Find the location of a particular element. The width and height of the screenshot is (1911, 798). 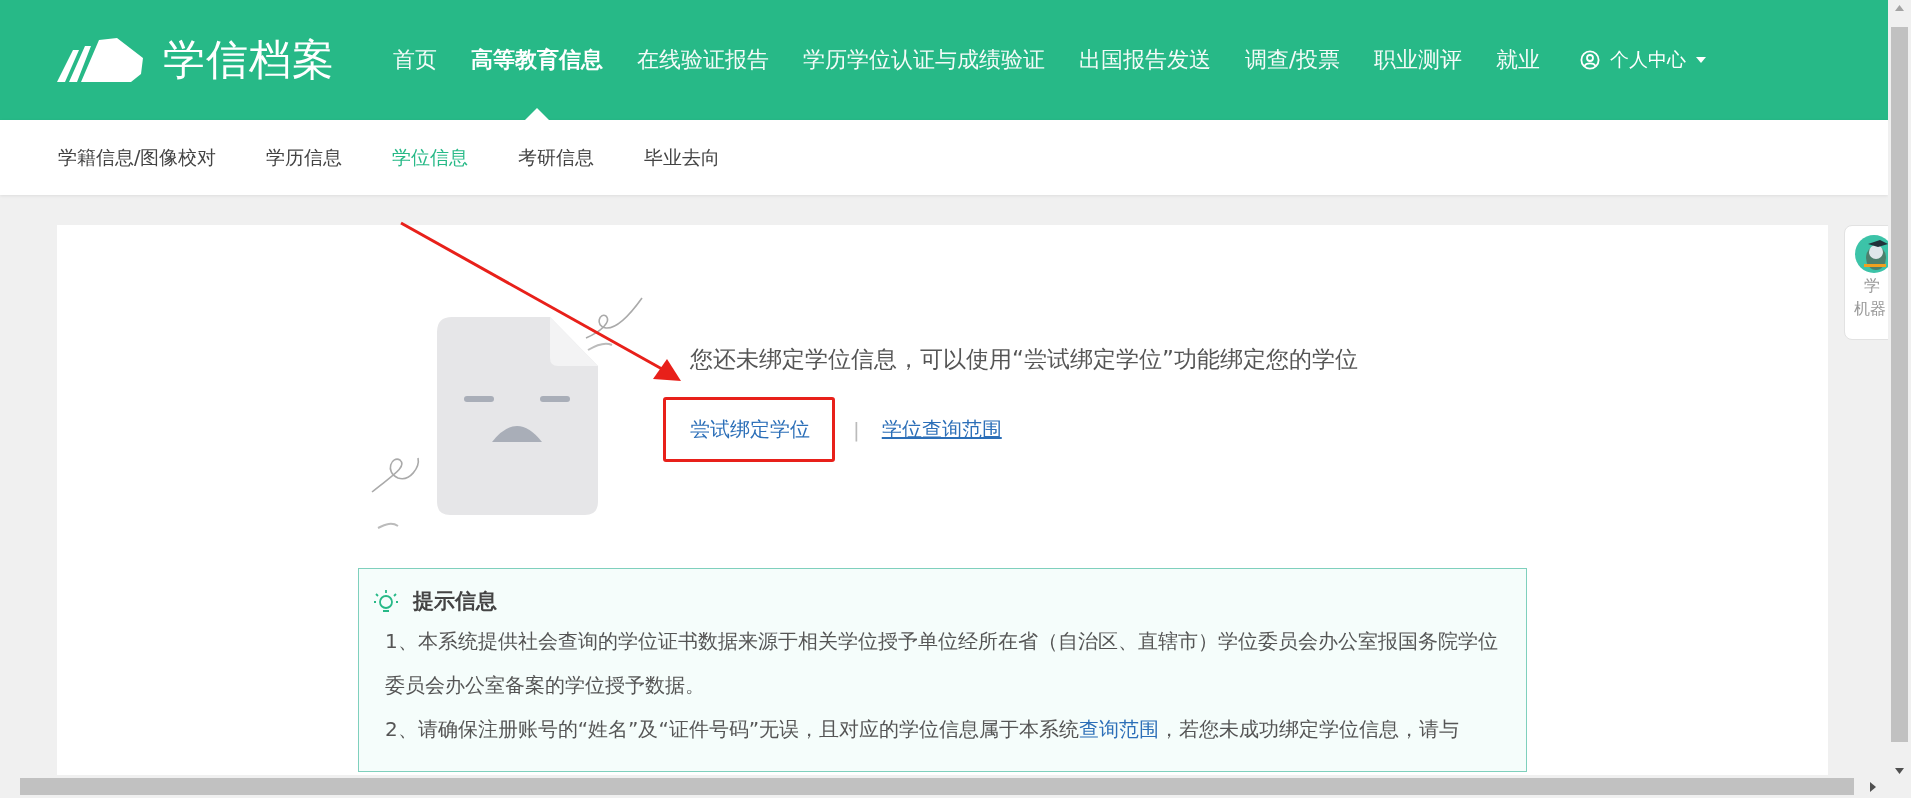

tip-paragraph: 2、请确保注册账号的“姓名”及“证件号码”无误，且对应的学位信息属于本系统查询范围，若您未成功绑定学位信息，请与 is located at coordinates (923, 729).